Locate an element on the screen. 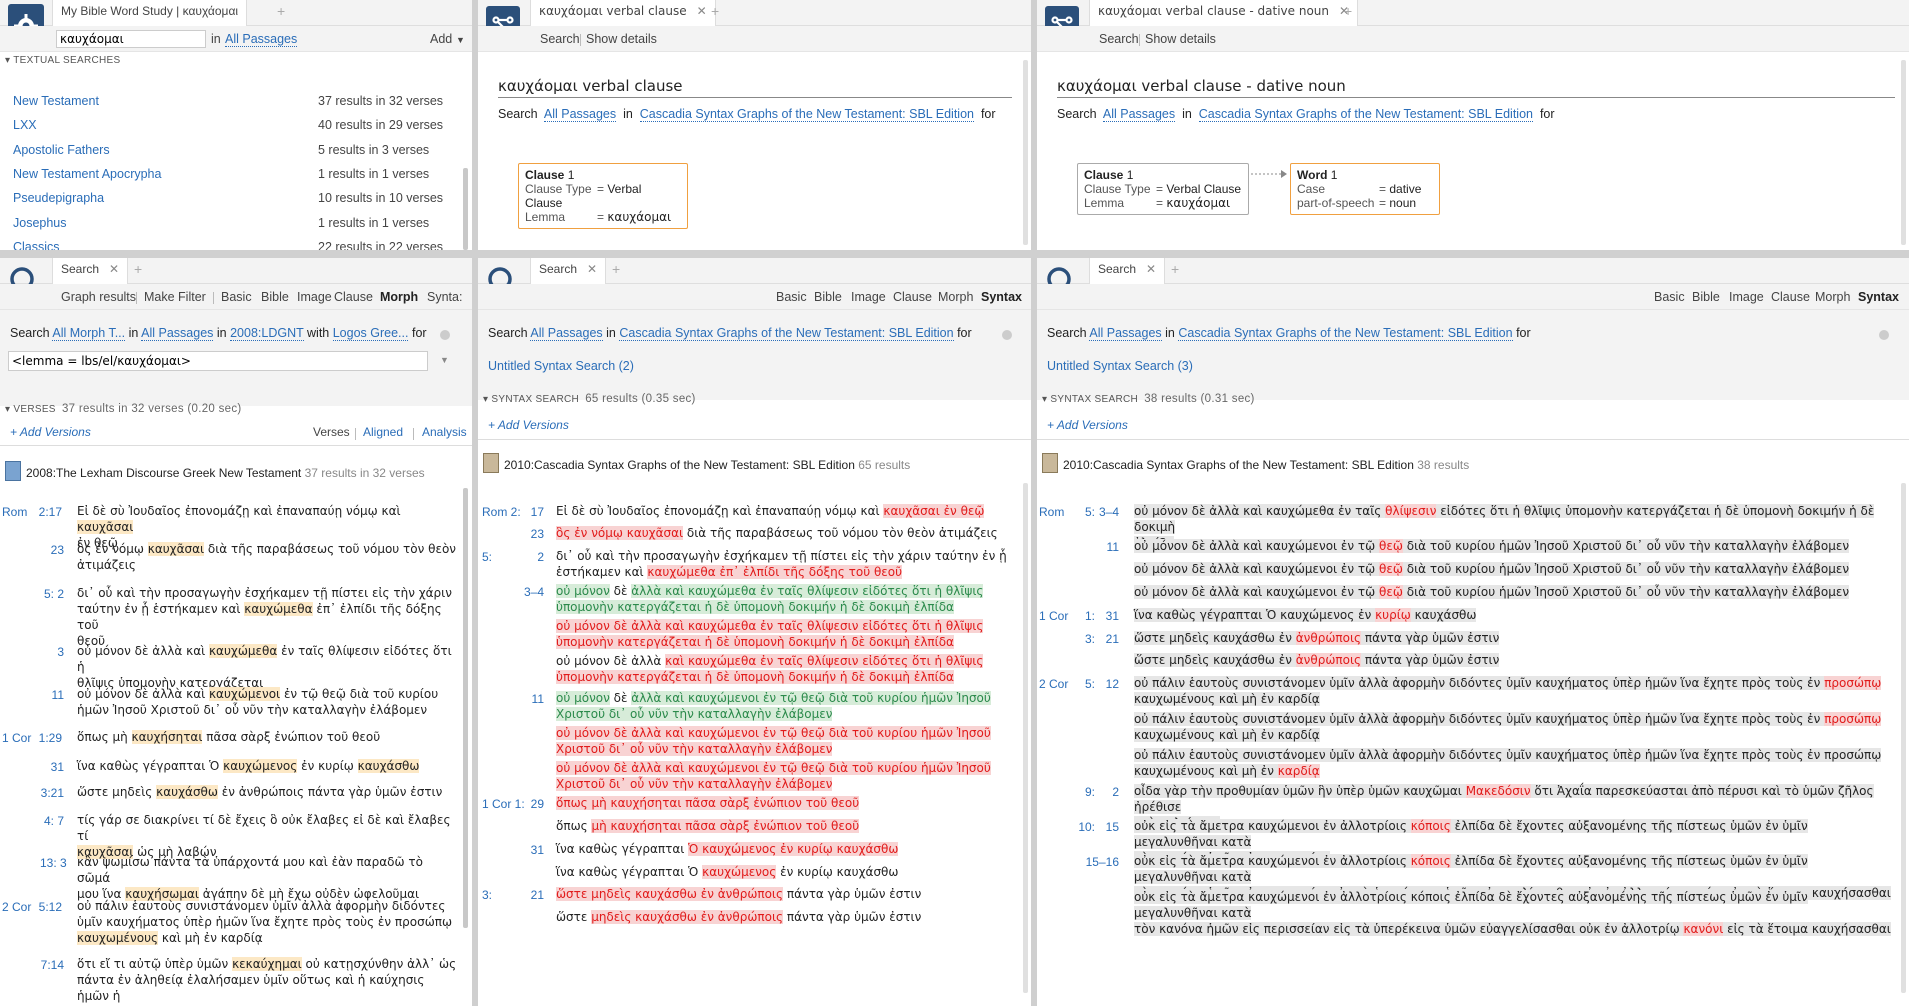 The image size is (1909, 1006). book-ref: 1 Cor is located at coordinates (16, 738).